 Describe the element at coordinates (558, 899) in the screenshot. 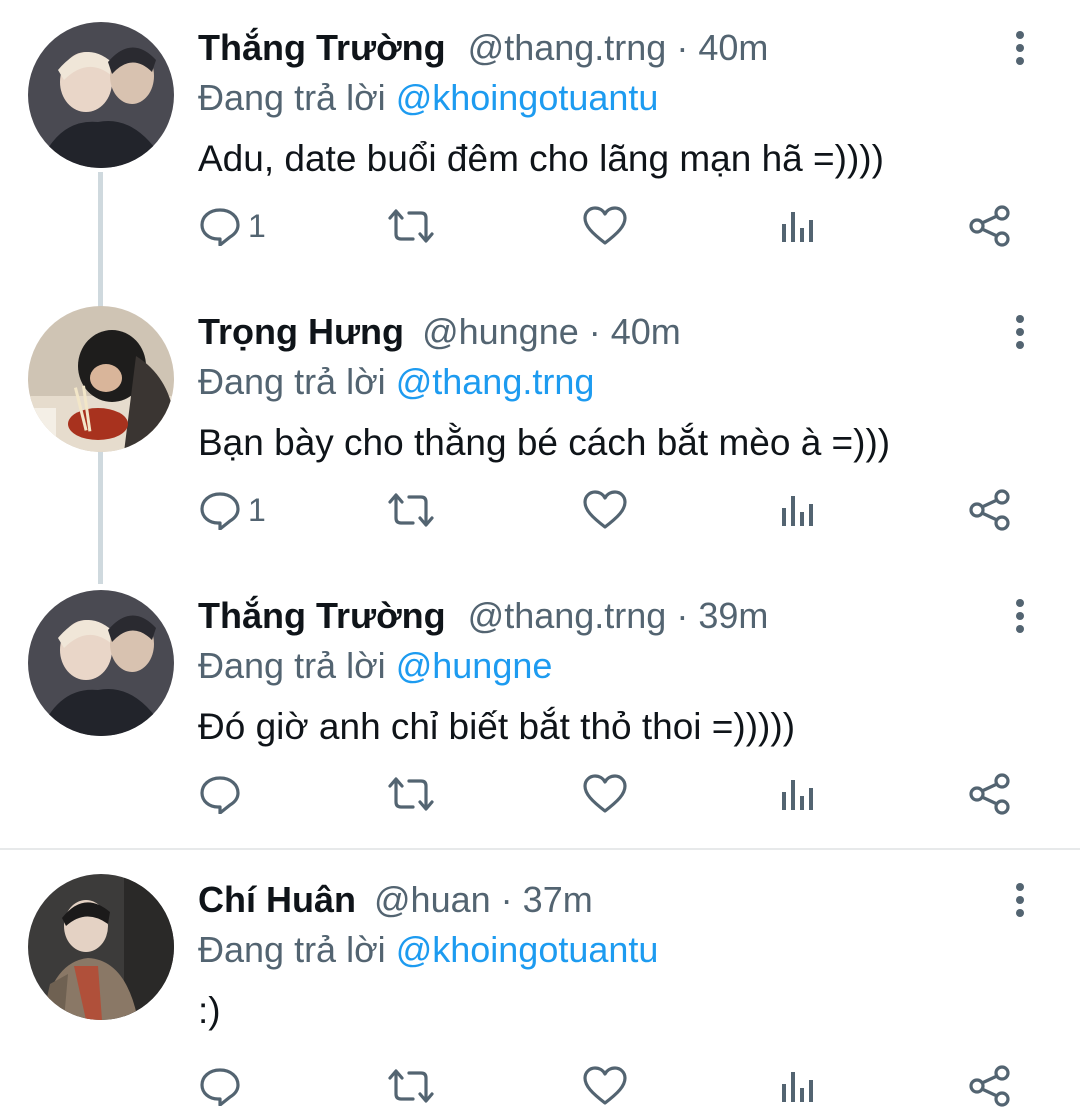

I see `timestamp: 37m` at that location.